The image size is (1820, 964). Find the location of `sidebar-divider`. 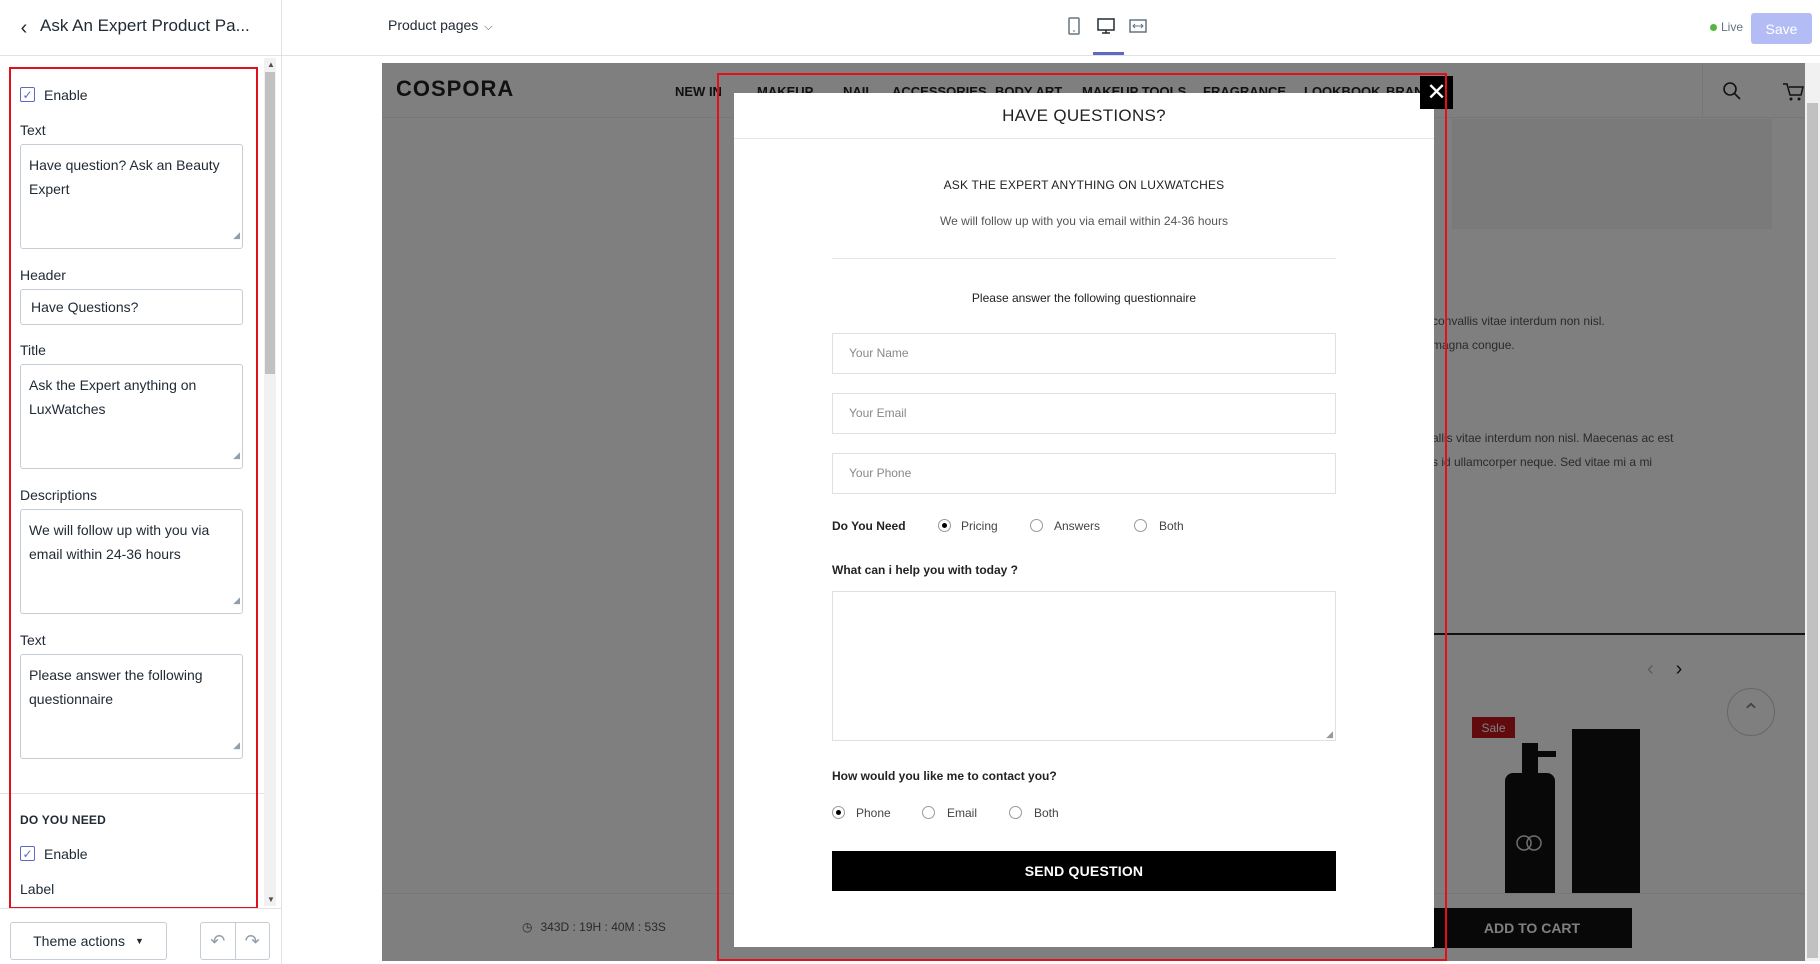

sidebar-divider is located at coordinates (281, 482).